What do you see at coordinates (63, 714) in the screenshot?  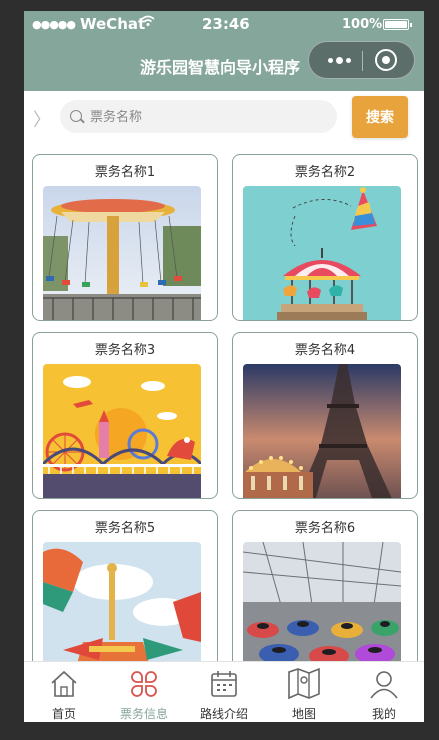 I see `tab-label: 首页` at bounding box center [63, 714].